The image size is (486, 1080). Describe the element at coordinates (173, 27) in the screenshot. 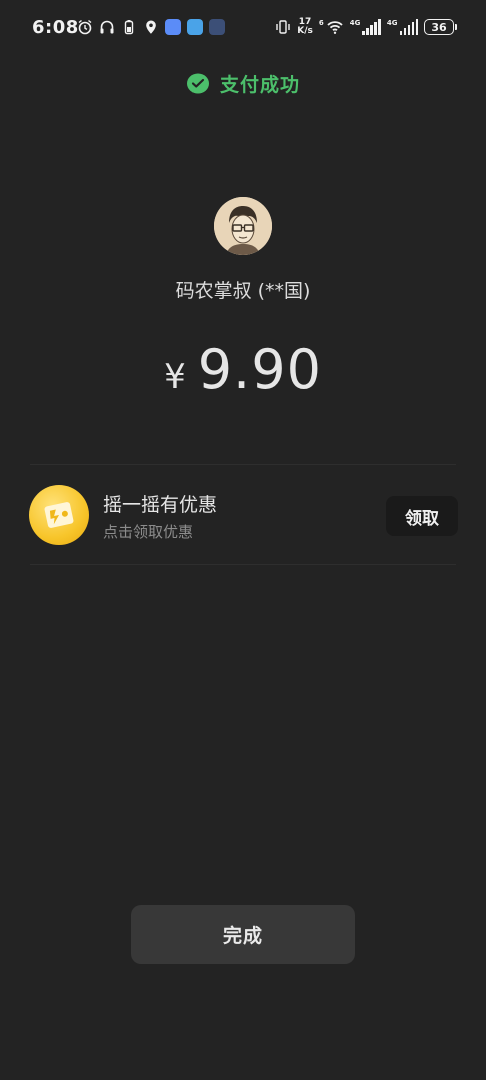

I see `message-app-icon` at that location.